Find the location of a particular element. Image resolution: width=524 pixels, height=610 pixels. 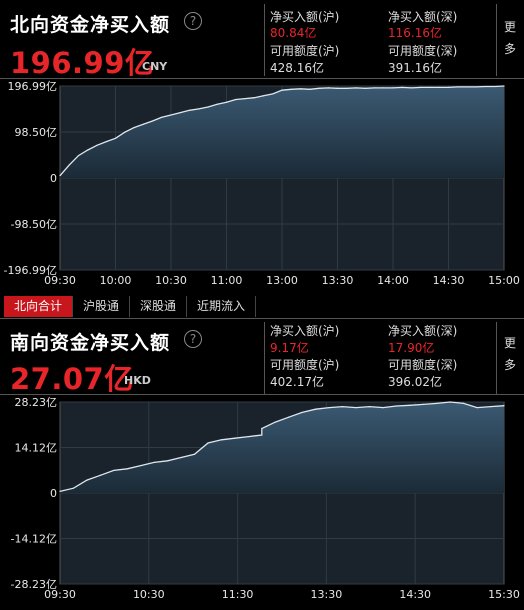

sh-net-buy-value: 9.17亿 is located at coordinates (289, 348).